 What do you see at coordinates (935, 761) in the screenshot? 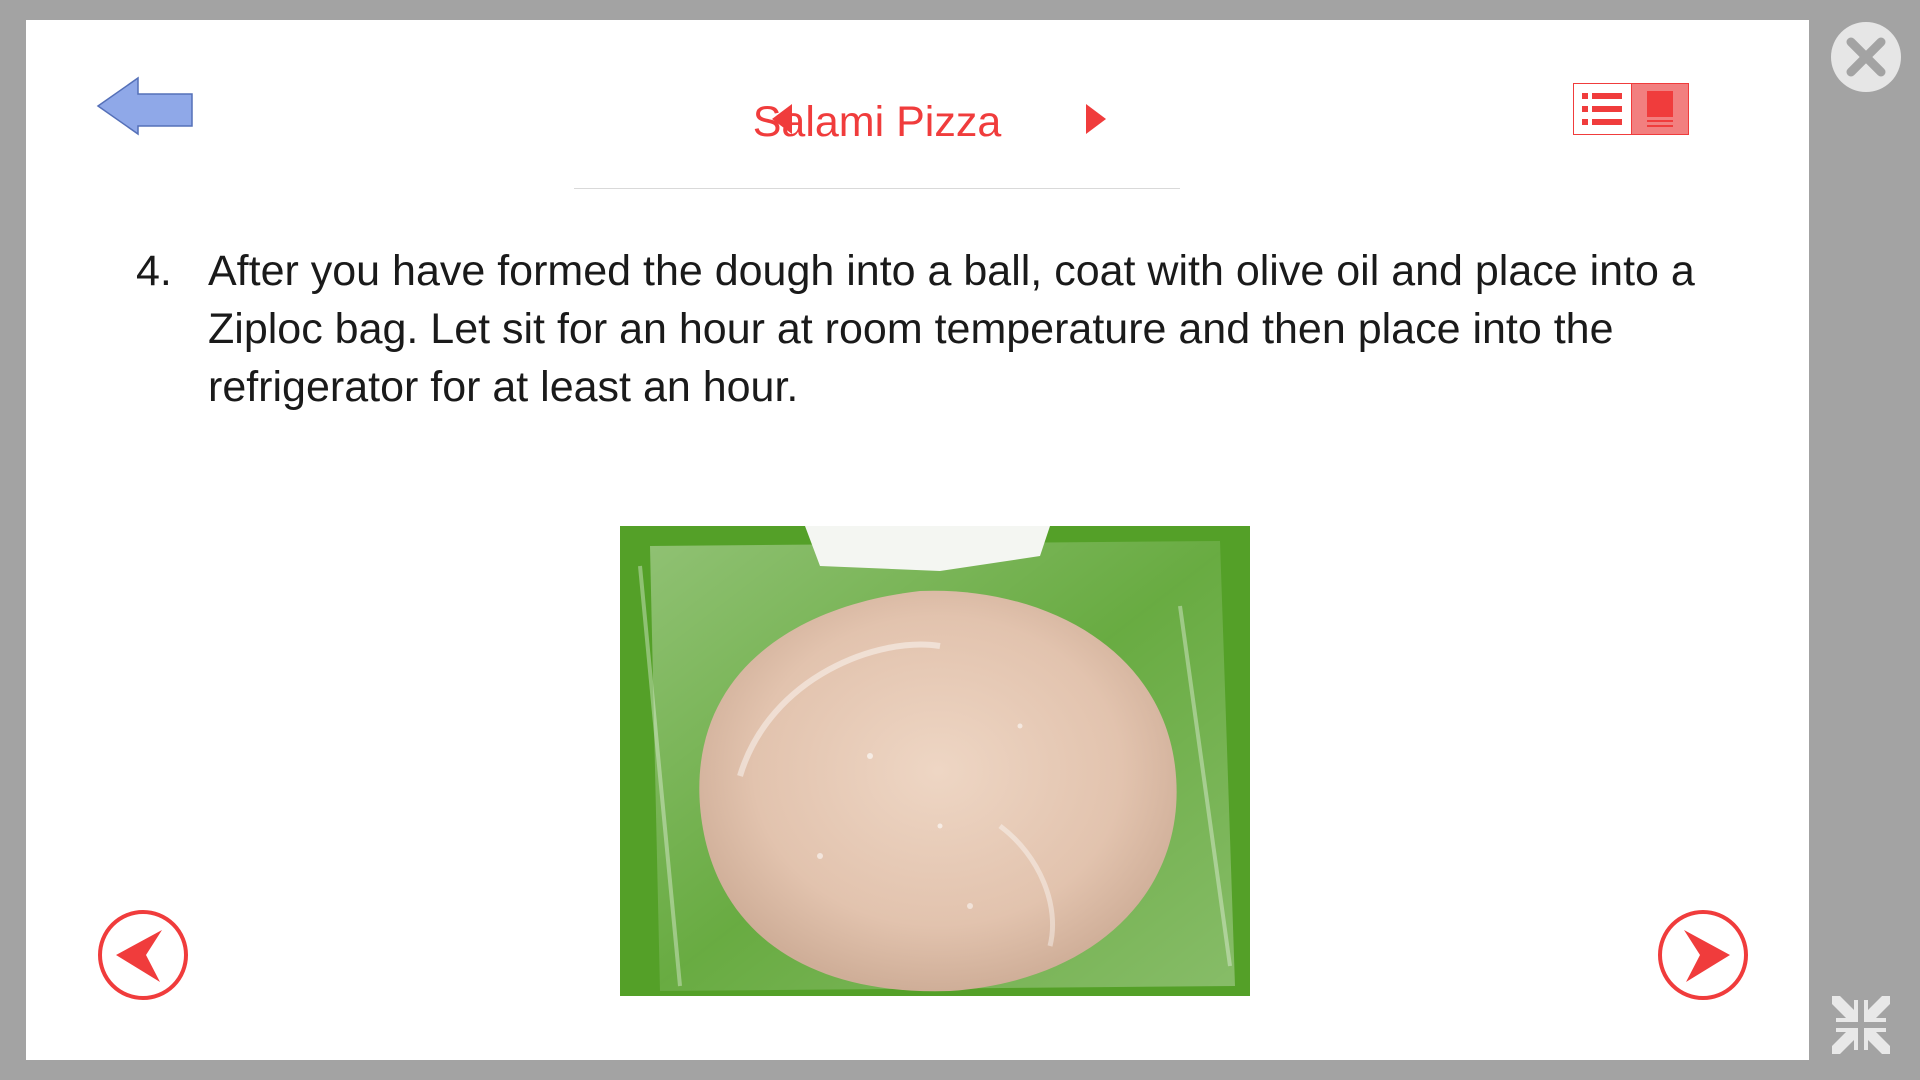
I see `step-photo` at bounding box center [935, 761].